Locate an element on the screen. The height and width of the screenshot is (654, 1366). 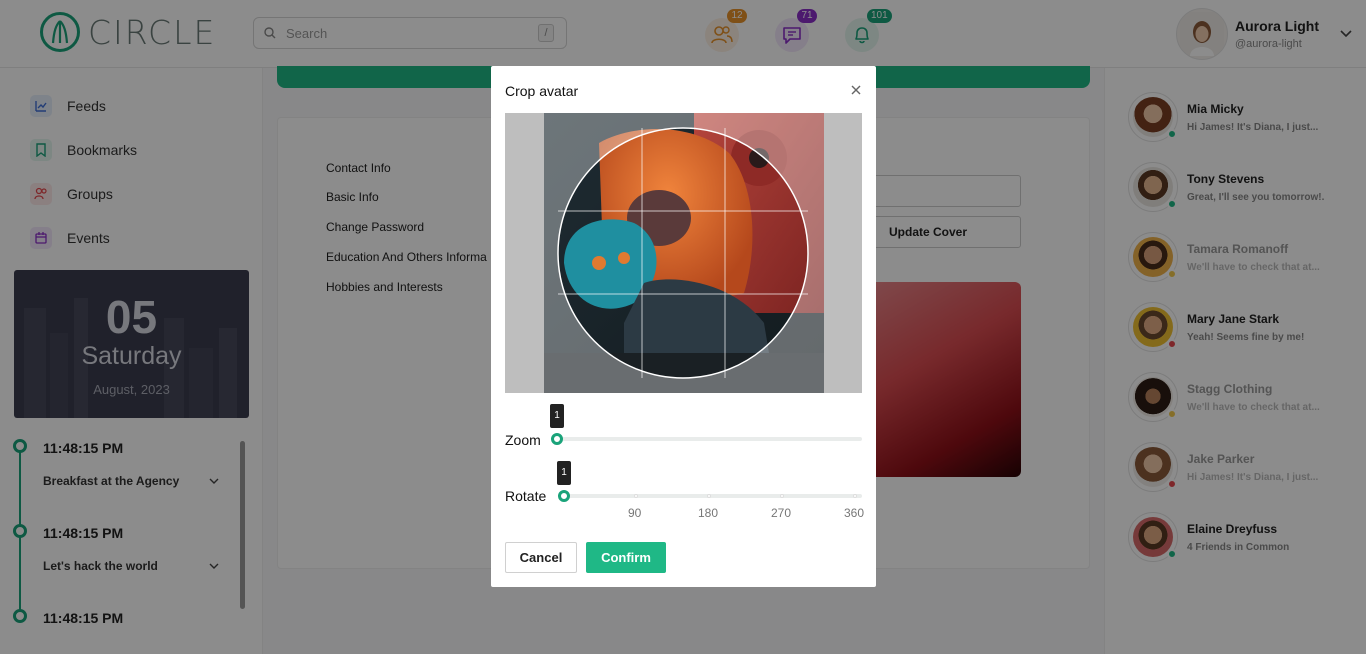
rotate-tick-label: 90 is located at coordinates (635, 513).